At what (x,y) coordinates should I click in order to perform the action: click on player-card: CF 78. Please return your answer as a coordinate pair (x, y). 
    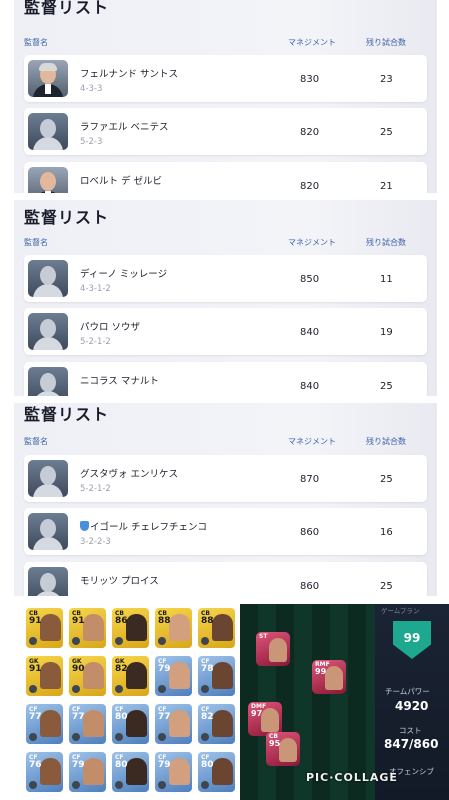
    Looking at the image, I should click on (216, 676).